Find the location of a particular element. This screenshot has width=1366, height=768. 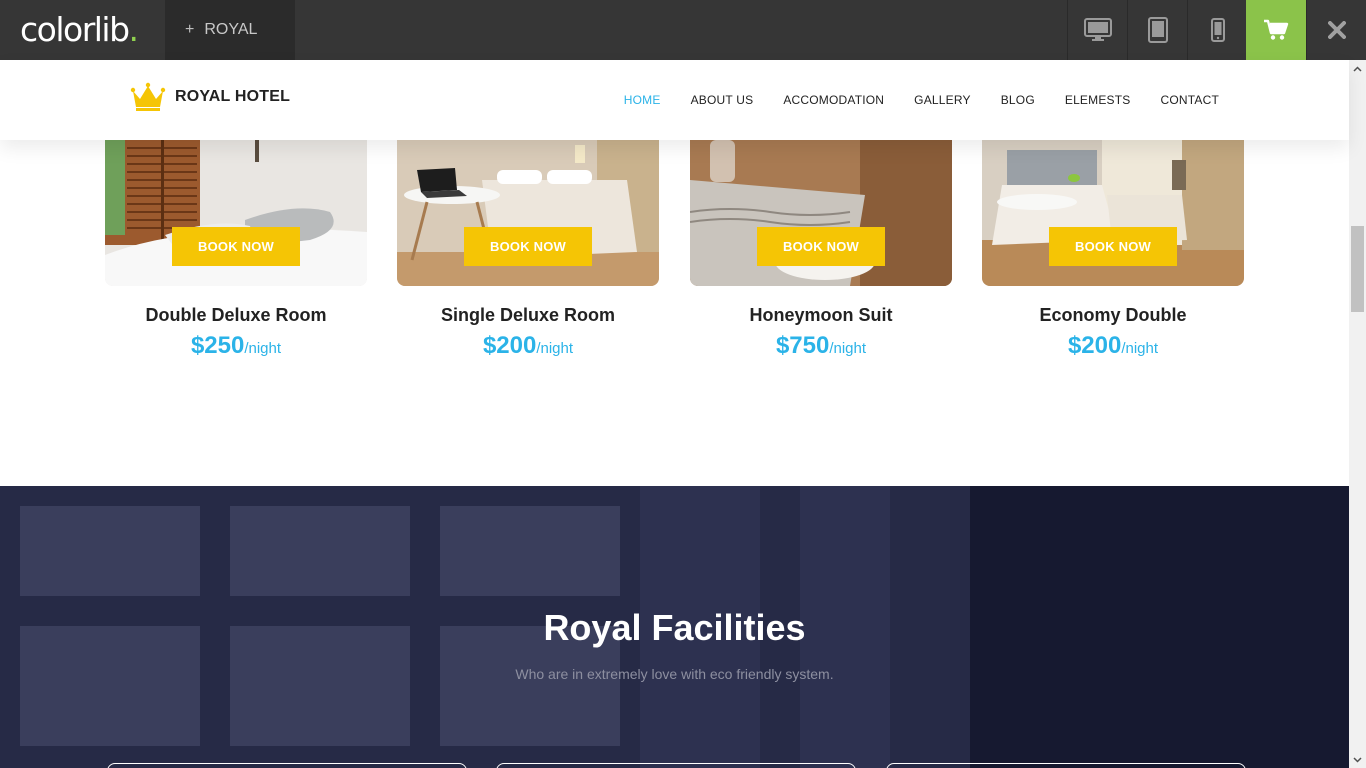

colorlib-logo: colorlib. is located at coordinates (80, 30).